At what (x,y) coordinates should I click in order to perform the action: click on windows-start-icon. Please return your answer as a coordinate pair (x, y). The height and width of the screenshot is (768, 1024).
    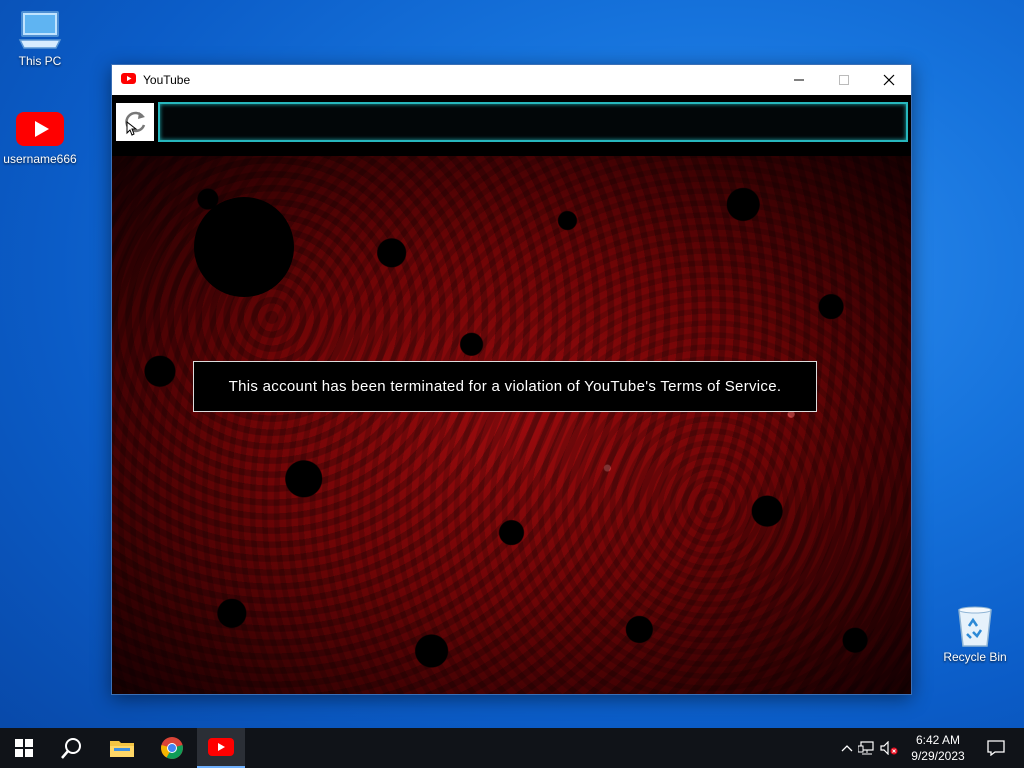
    Looking at the image, I should click on (24, 748).